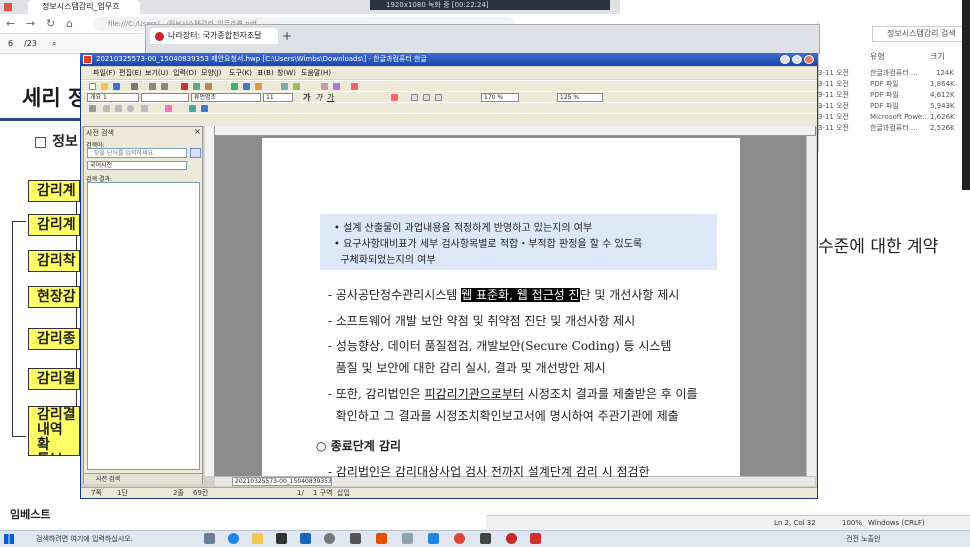  I want to click on vertical-scrollbar, so click(811, 306).